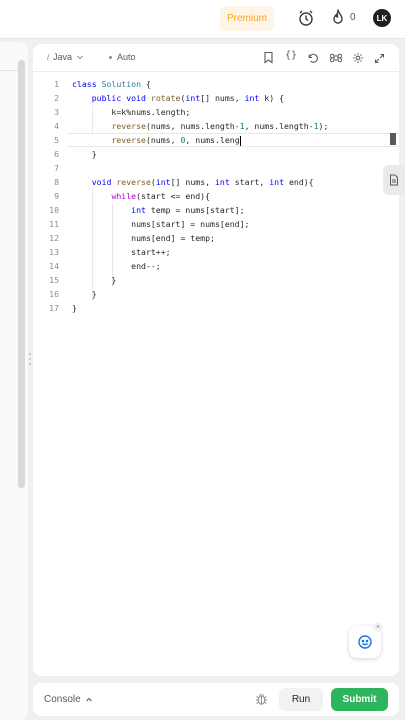 This screenshot has width=405, height=720. Describe the element at coordinates (216, 699) in the screenshot. I see `bottom-action-bar: Console Run Submit` at that location.